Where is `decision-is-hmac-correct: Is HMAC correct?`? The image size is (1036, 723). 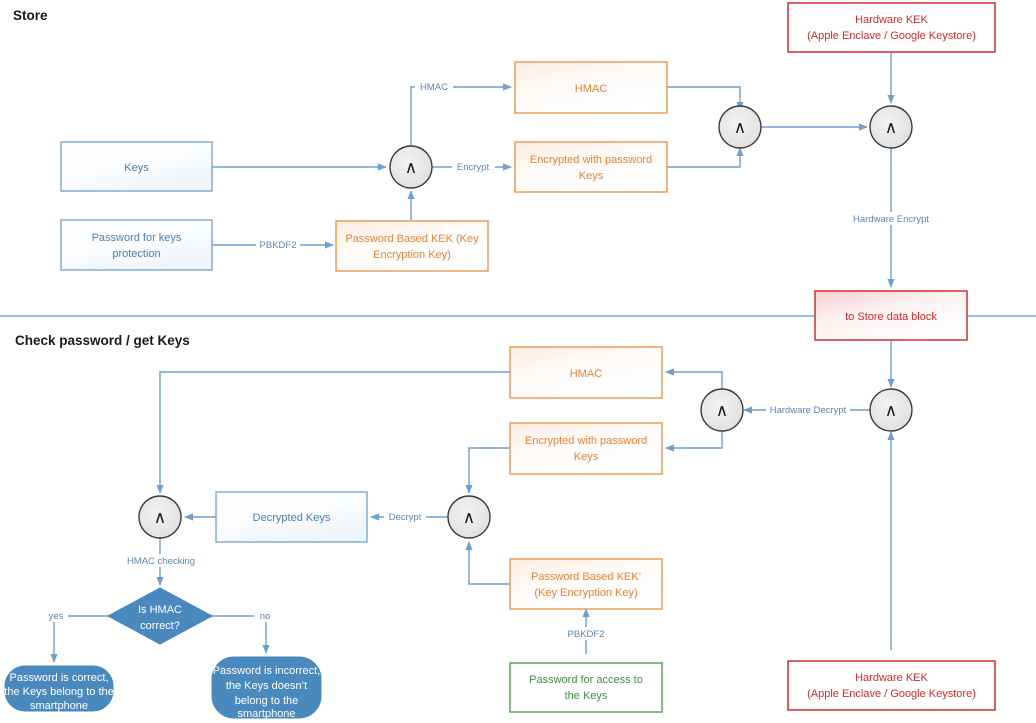 decision-is-hmac-correct: Is HMAC correct? is located at coordinates (160, 616).